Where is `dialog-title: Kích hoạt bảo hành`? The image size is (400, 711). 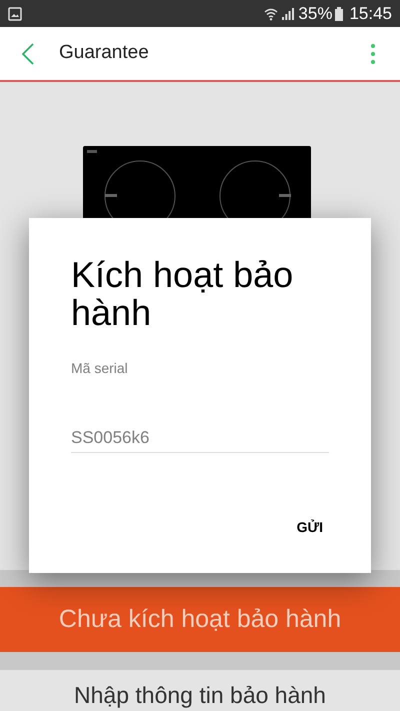
dialog-title: Kích hoạt bảo hành is located at coordinates (182, 294).